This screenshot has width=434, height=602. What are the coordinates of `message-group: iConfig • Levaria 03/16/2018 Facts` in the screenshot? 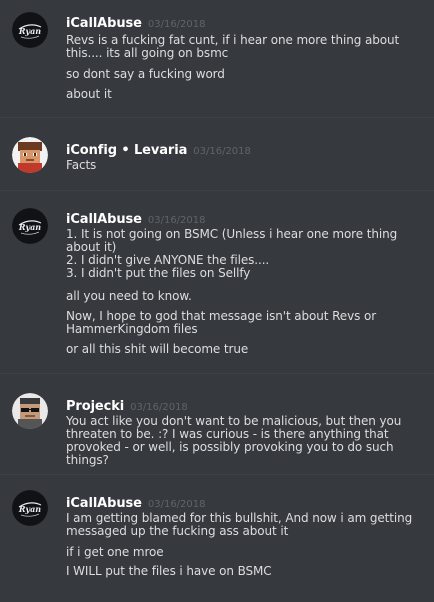 It's located at (217, 155).